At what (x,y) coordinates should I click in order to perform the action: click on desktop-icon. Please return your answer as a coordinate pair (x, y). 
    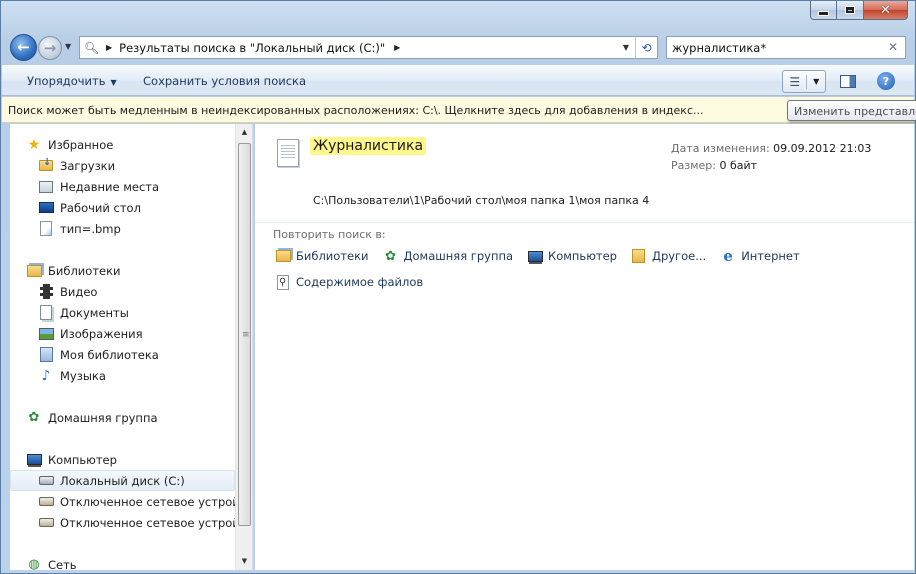
    Looking at the image, I should click on (46, 208).